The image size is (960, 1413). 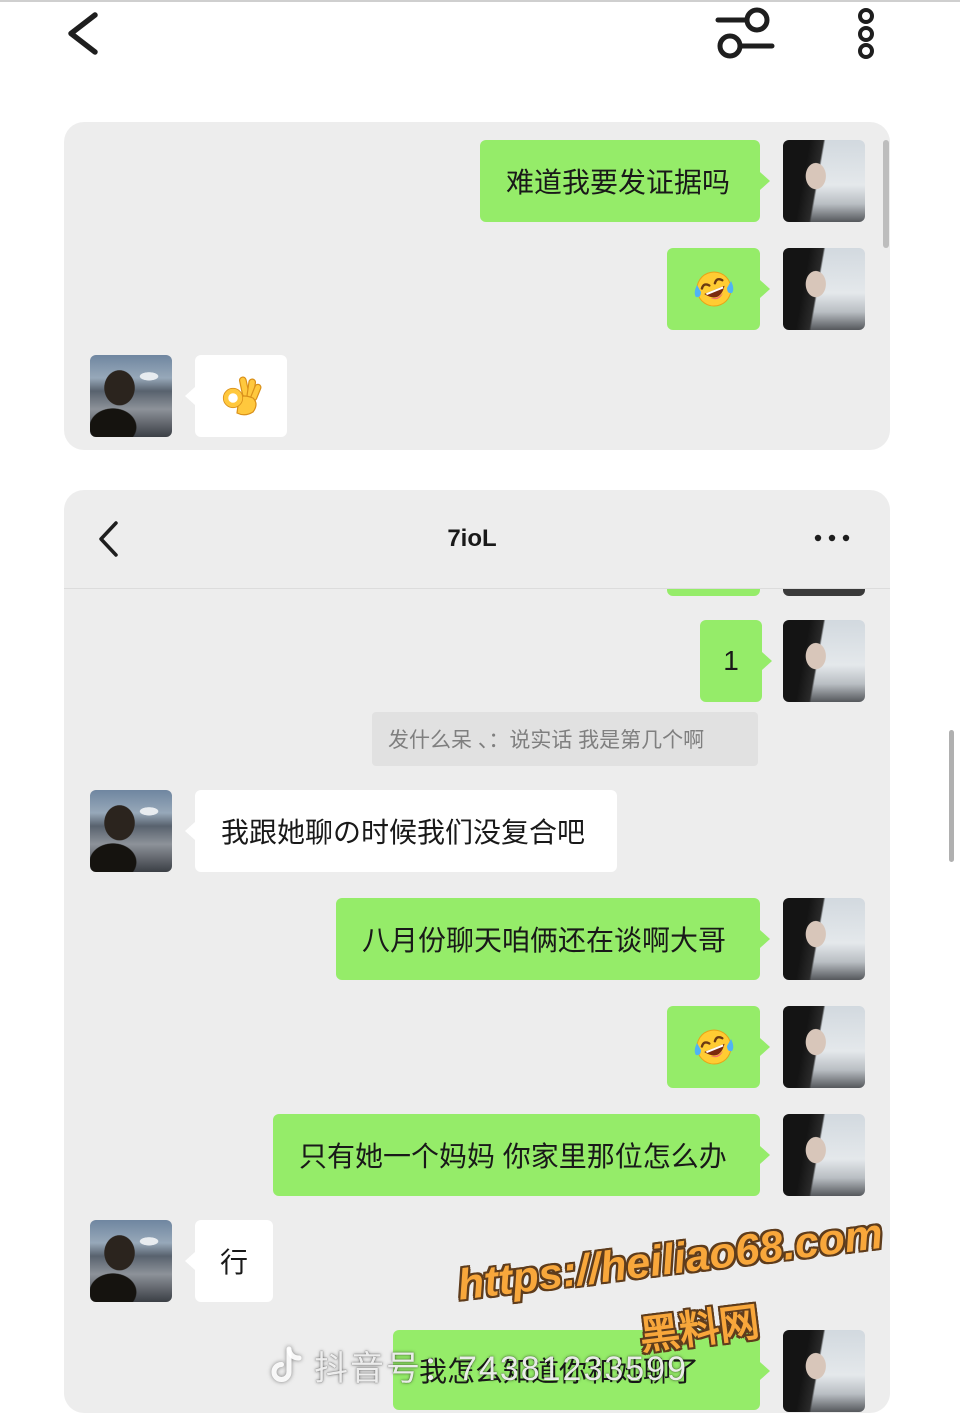 I want to click on ok-hand-emoji, so click(x=242, y=396).